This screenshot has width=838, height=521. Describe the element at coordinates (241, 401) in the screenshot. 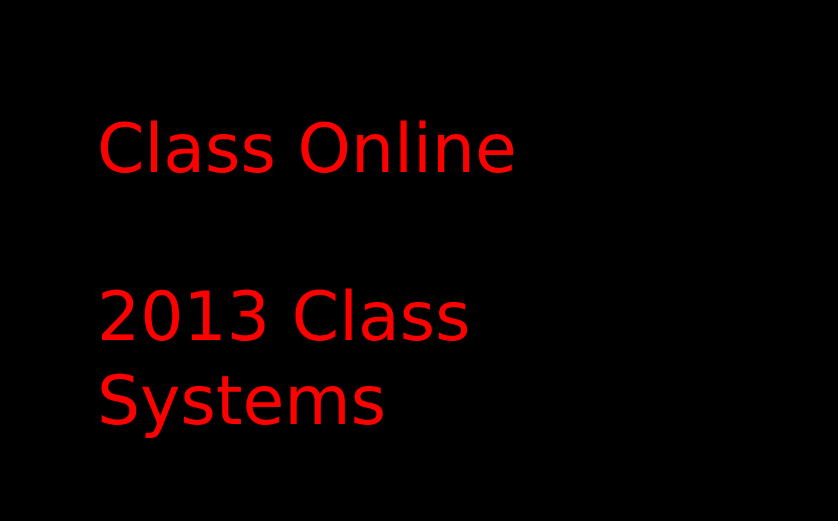

I see `subtitle-line-2: Systems` at that location.